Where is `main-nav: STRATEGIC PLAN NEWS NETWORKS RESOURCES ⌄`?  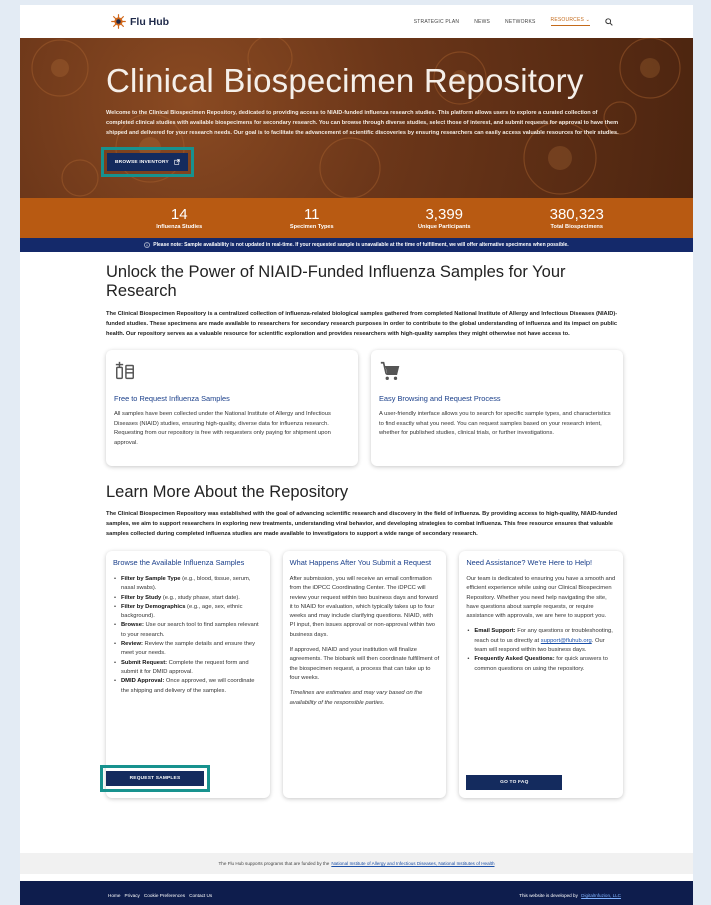 main-nav: STRATEGIC PLAN NEWS NETWORKS RESOURCES ⌄ is located at coordinates (513, 21).